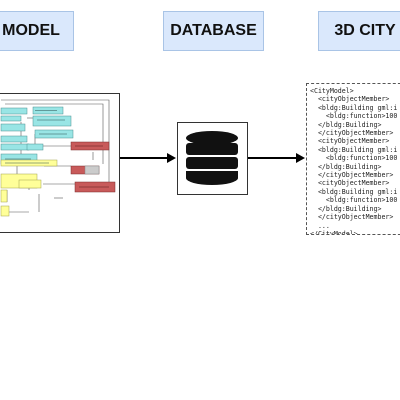  I want to click on city-label-text: 3D CITY, so click(365, 30).